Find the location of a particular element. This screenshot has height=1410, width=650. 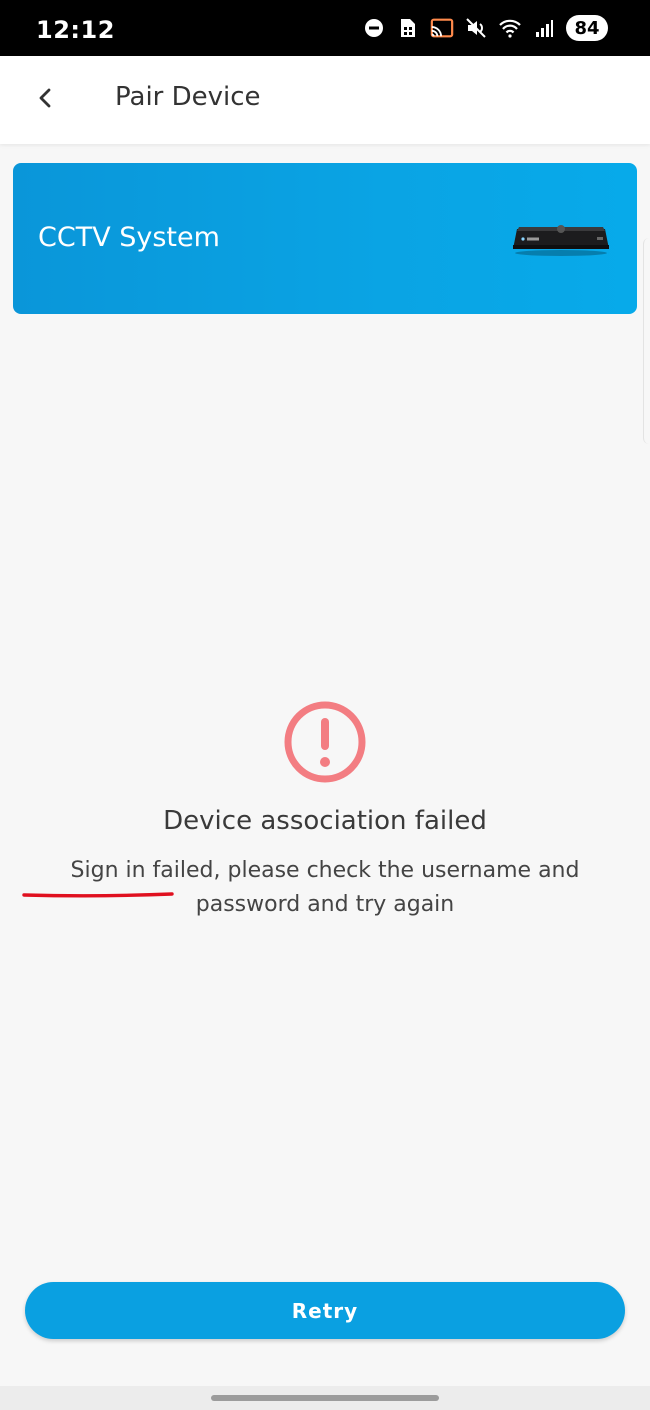

mute-icon is located at coordinates (476, 28).